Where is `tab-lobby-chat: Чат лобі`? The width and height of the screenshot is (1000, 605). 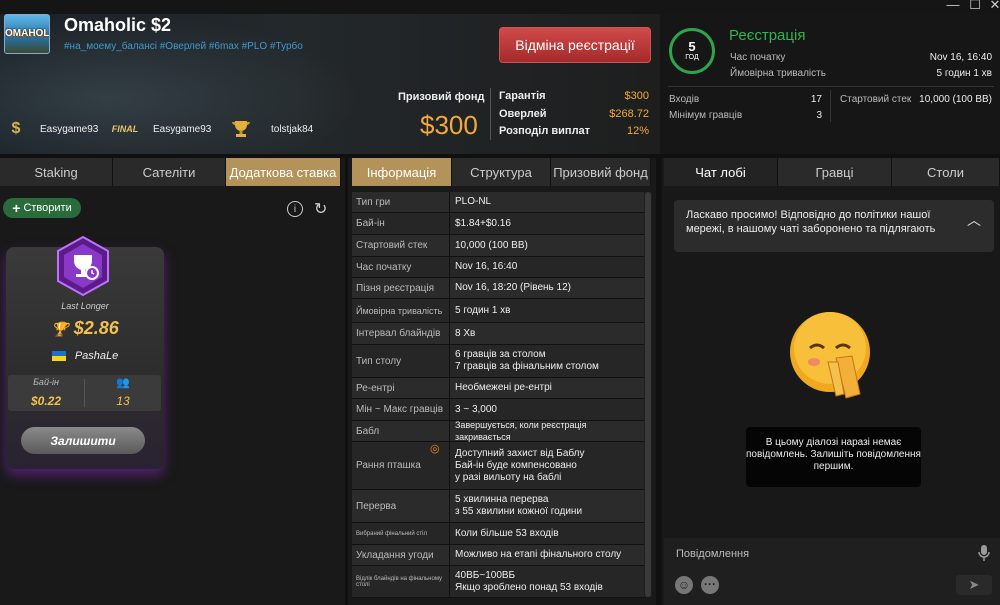
tab-lobby-chat: Чат лобі is located at coordinates (721, 172).